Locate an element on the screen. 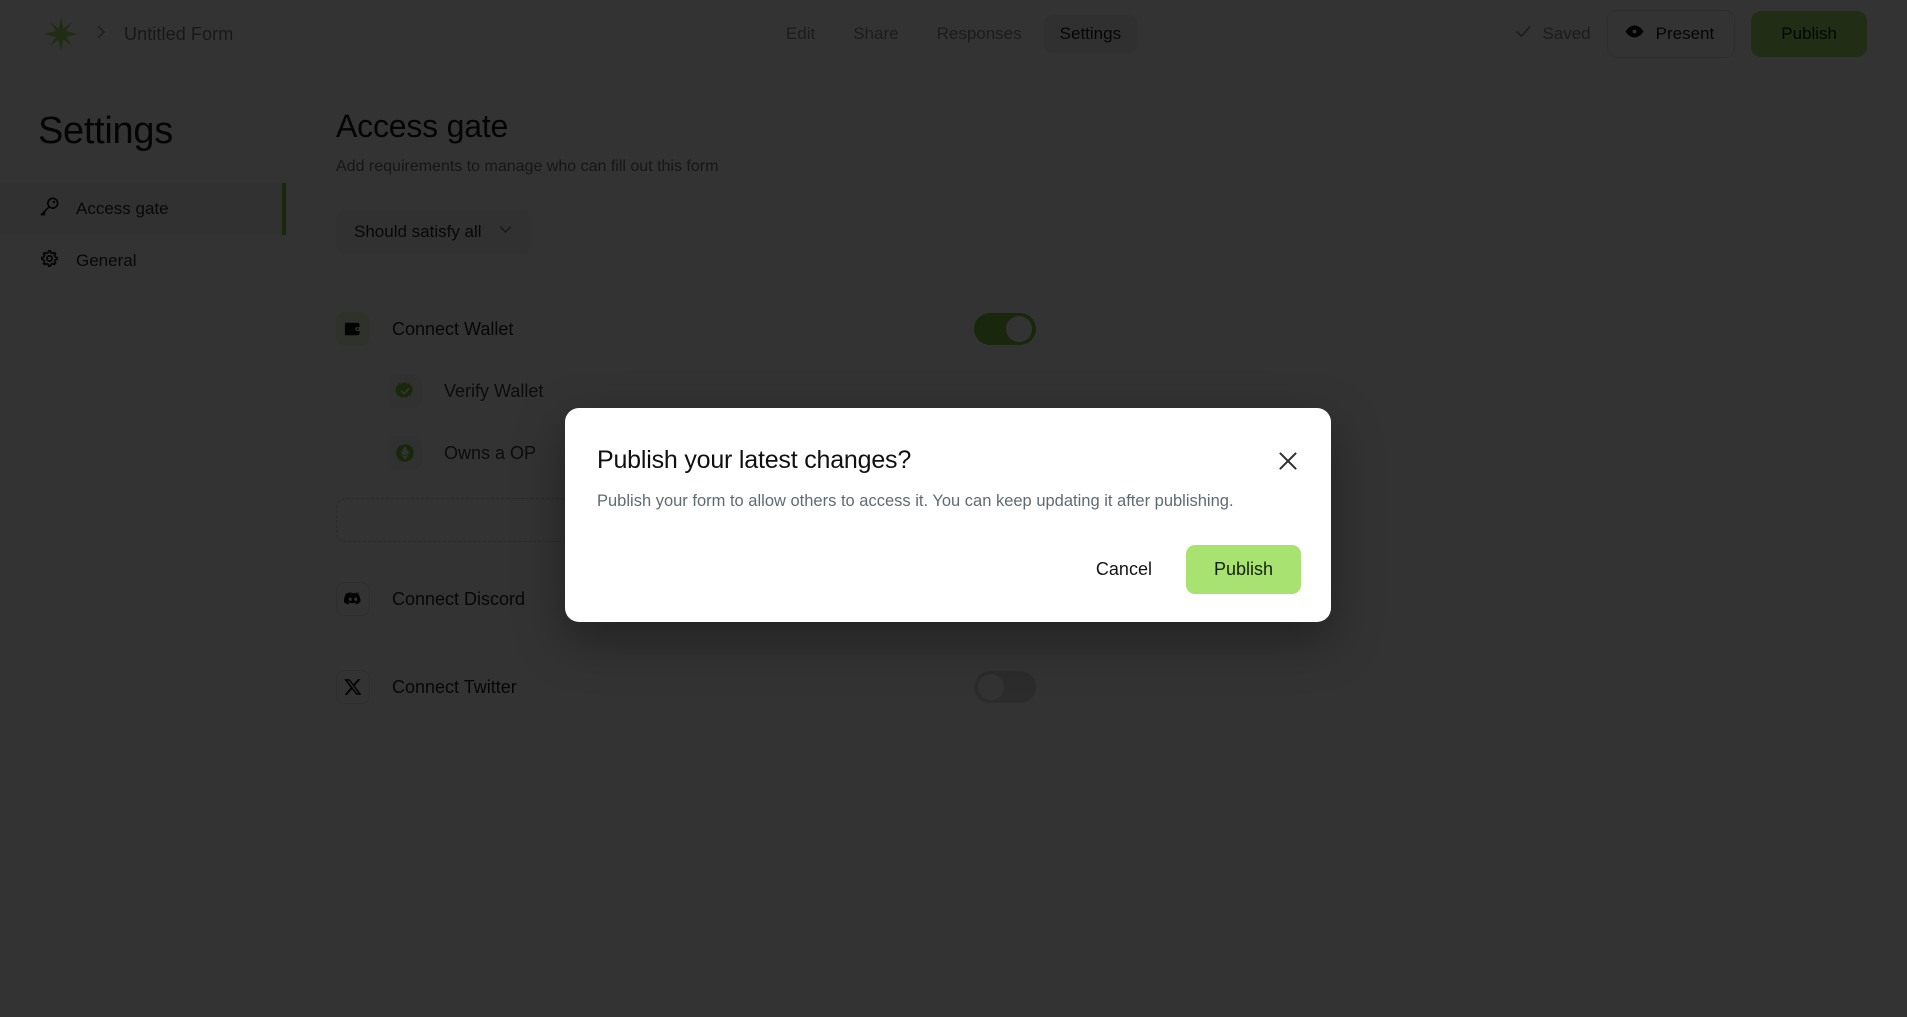  cancel-button: Cancel is located at coordinates (1124, 569).